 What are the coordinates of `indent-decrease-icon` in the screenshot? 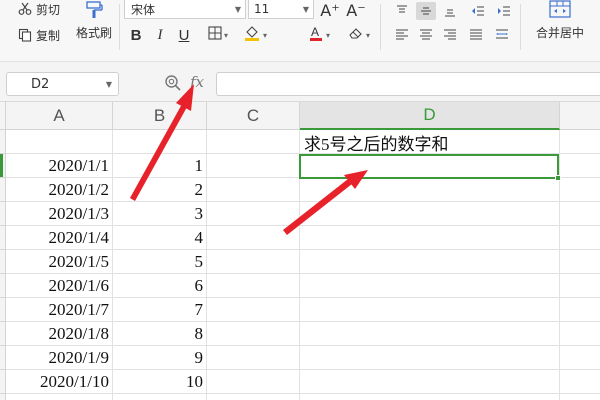 It's located at (478, 11).